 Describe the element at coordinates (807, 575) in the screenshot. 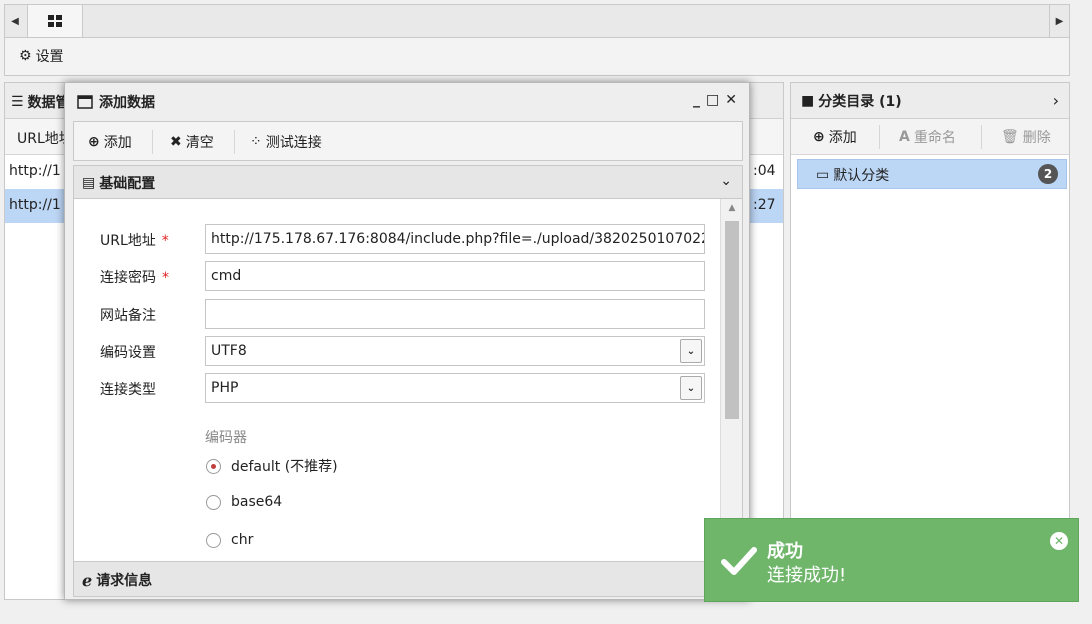

I see `toast-message: 连接成功!` at that location.